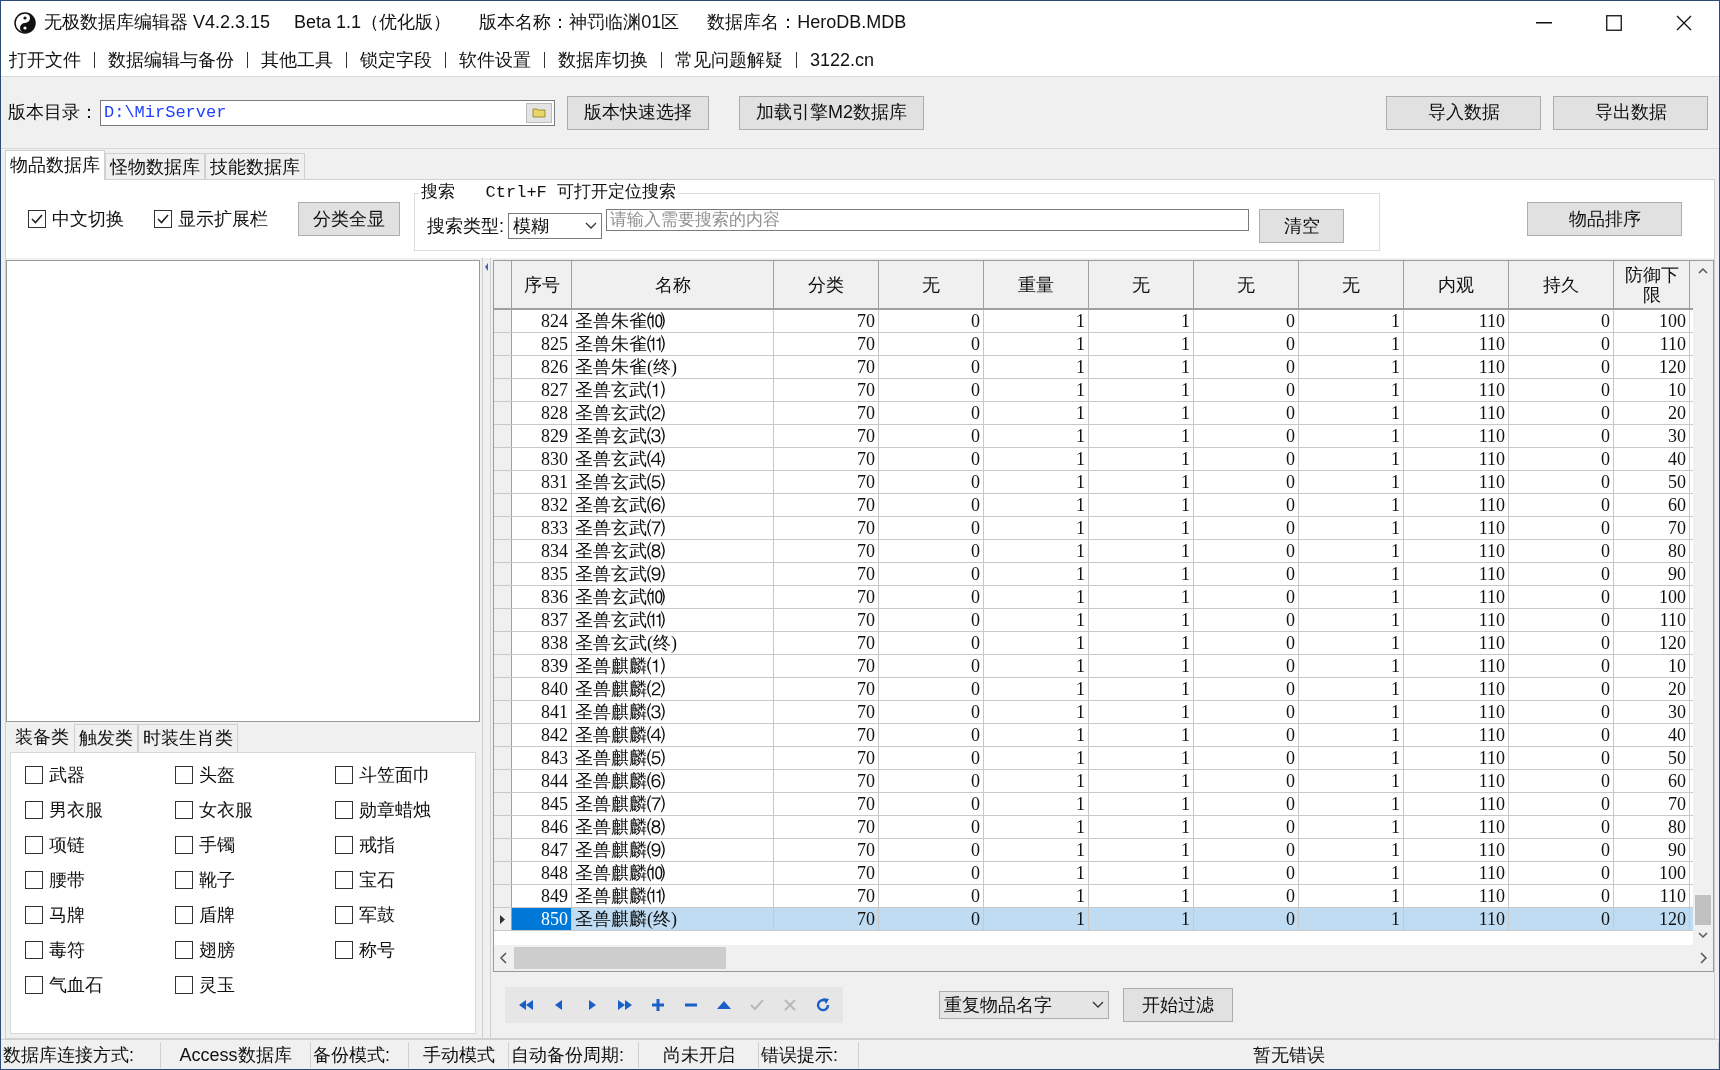 The width and height of the screenshot is (1720, 1070). I want to click on toolbar-button: 导出数据, so click(1630, 112).